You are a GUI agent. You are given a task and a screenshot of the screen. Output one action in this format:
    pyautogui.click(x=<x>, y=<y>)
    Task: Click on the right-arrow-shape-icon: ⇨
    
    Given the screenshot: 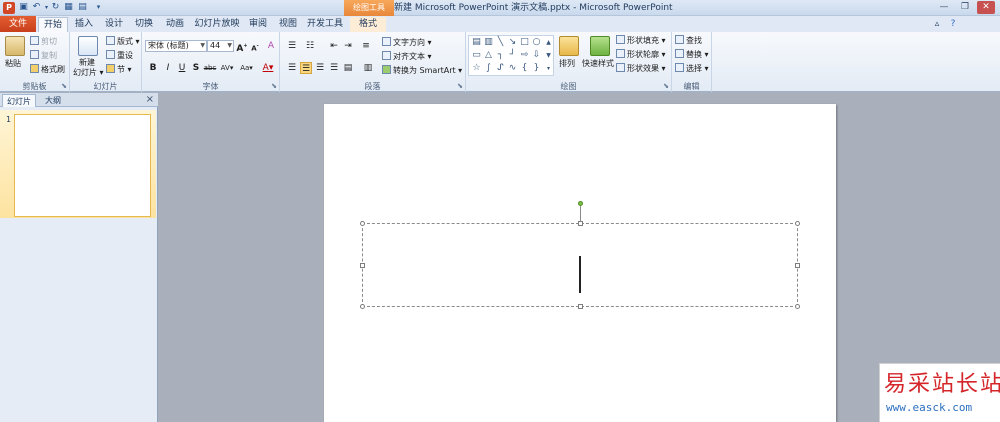 What is the action you would take?
    pyautogui.click(x=524, y=55)
    